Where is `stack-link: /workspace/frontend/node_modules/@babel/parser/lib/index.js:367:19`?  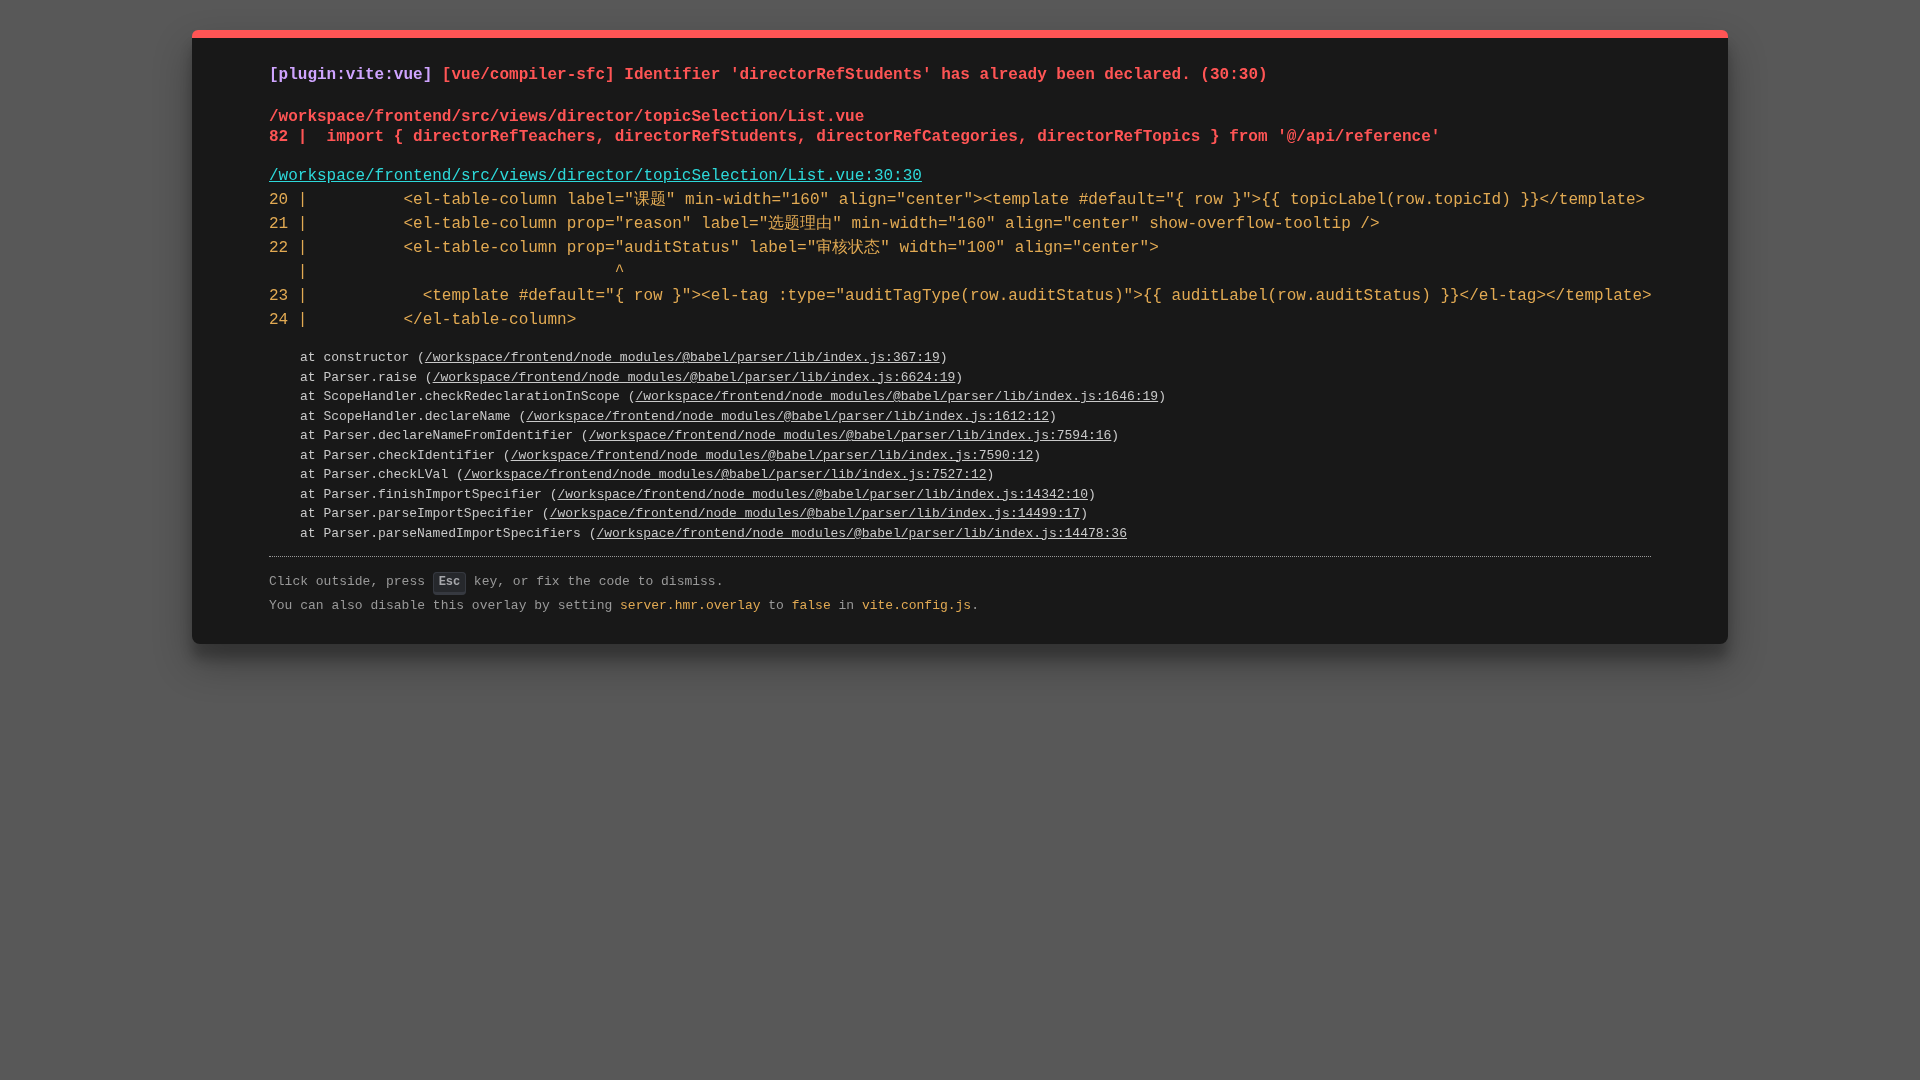 stack-link: /workspace/frontend/node_modules/@babel/parser/lib/index.js:367:19 is located at coordinates (682, 358).